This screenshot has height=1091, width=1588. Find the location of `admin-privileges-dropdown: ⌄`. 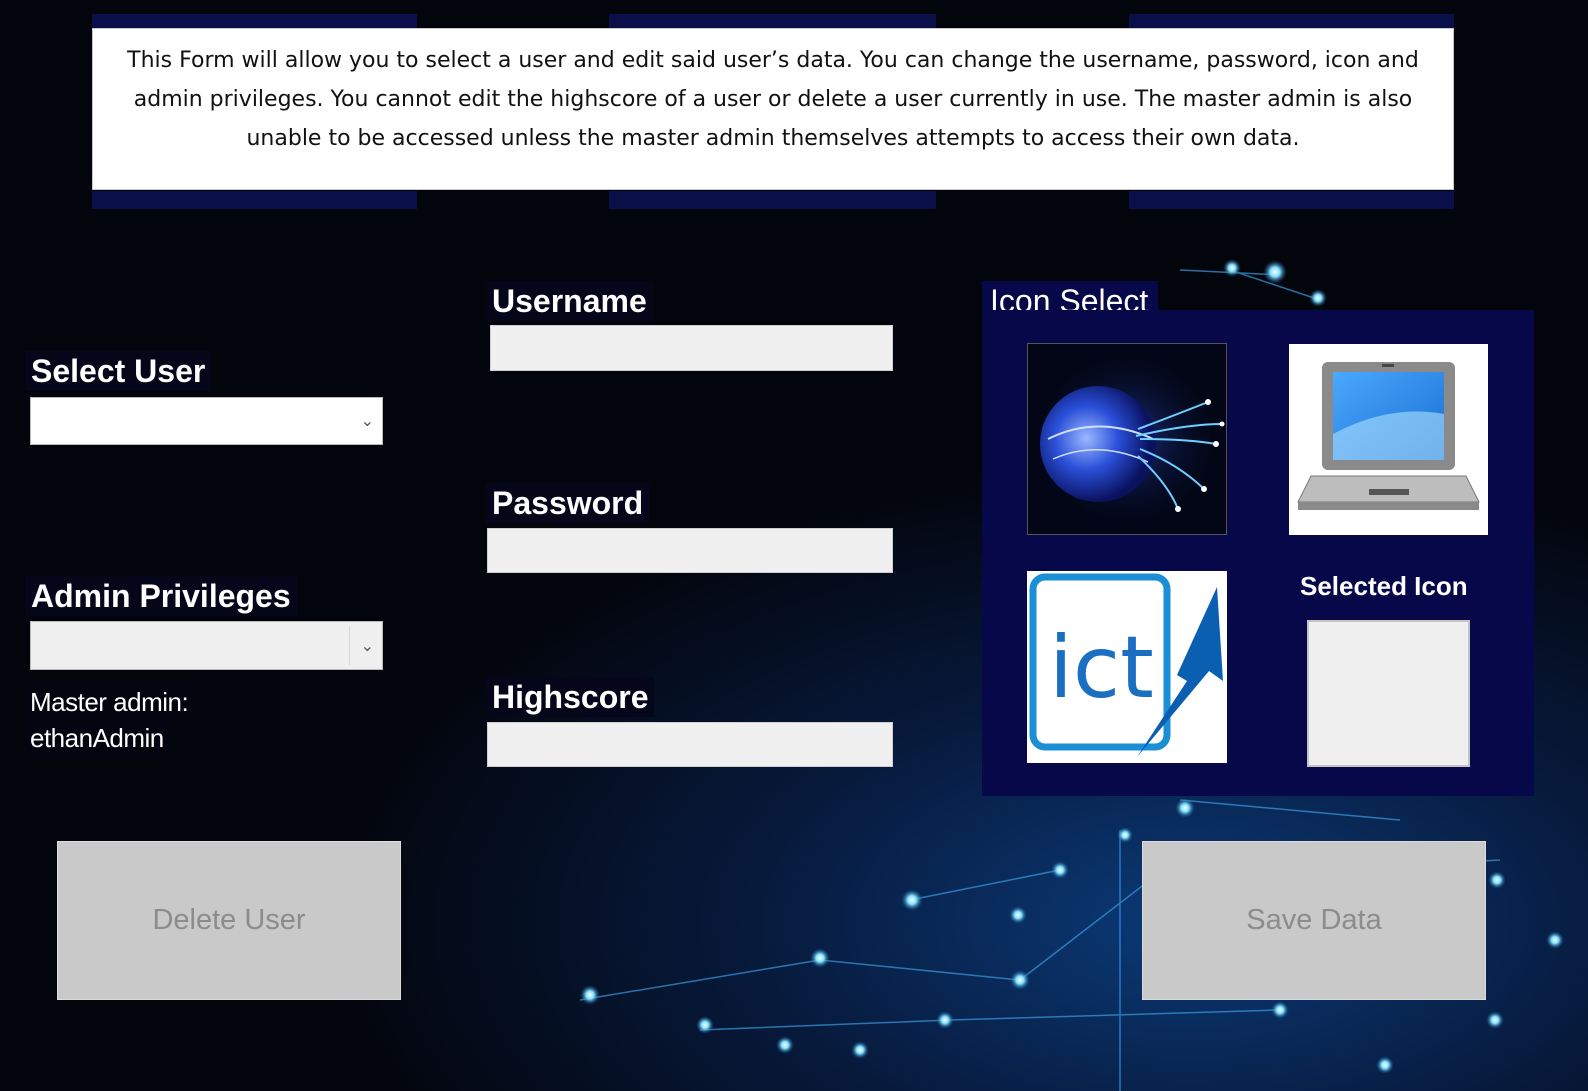

admin-privileges-dropdown: ⌄ is located at coordinates (206, 645).